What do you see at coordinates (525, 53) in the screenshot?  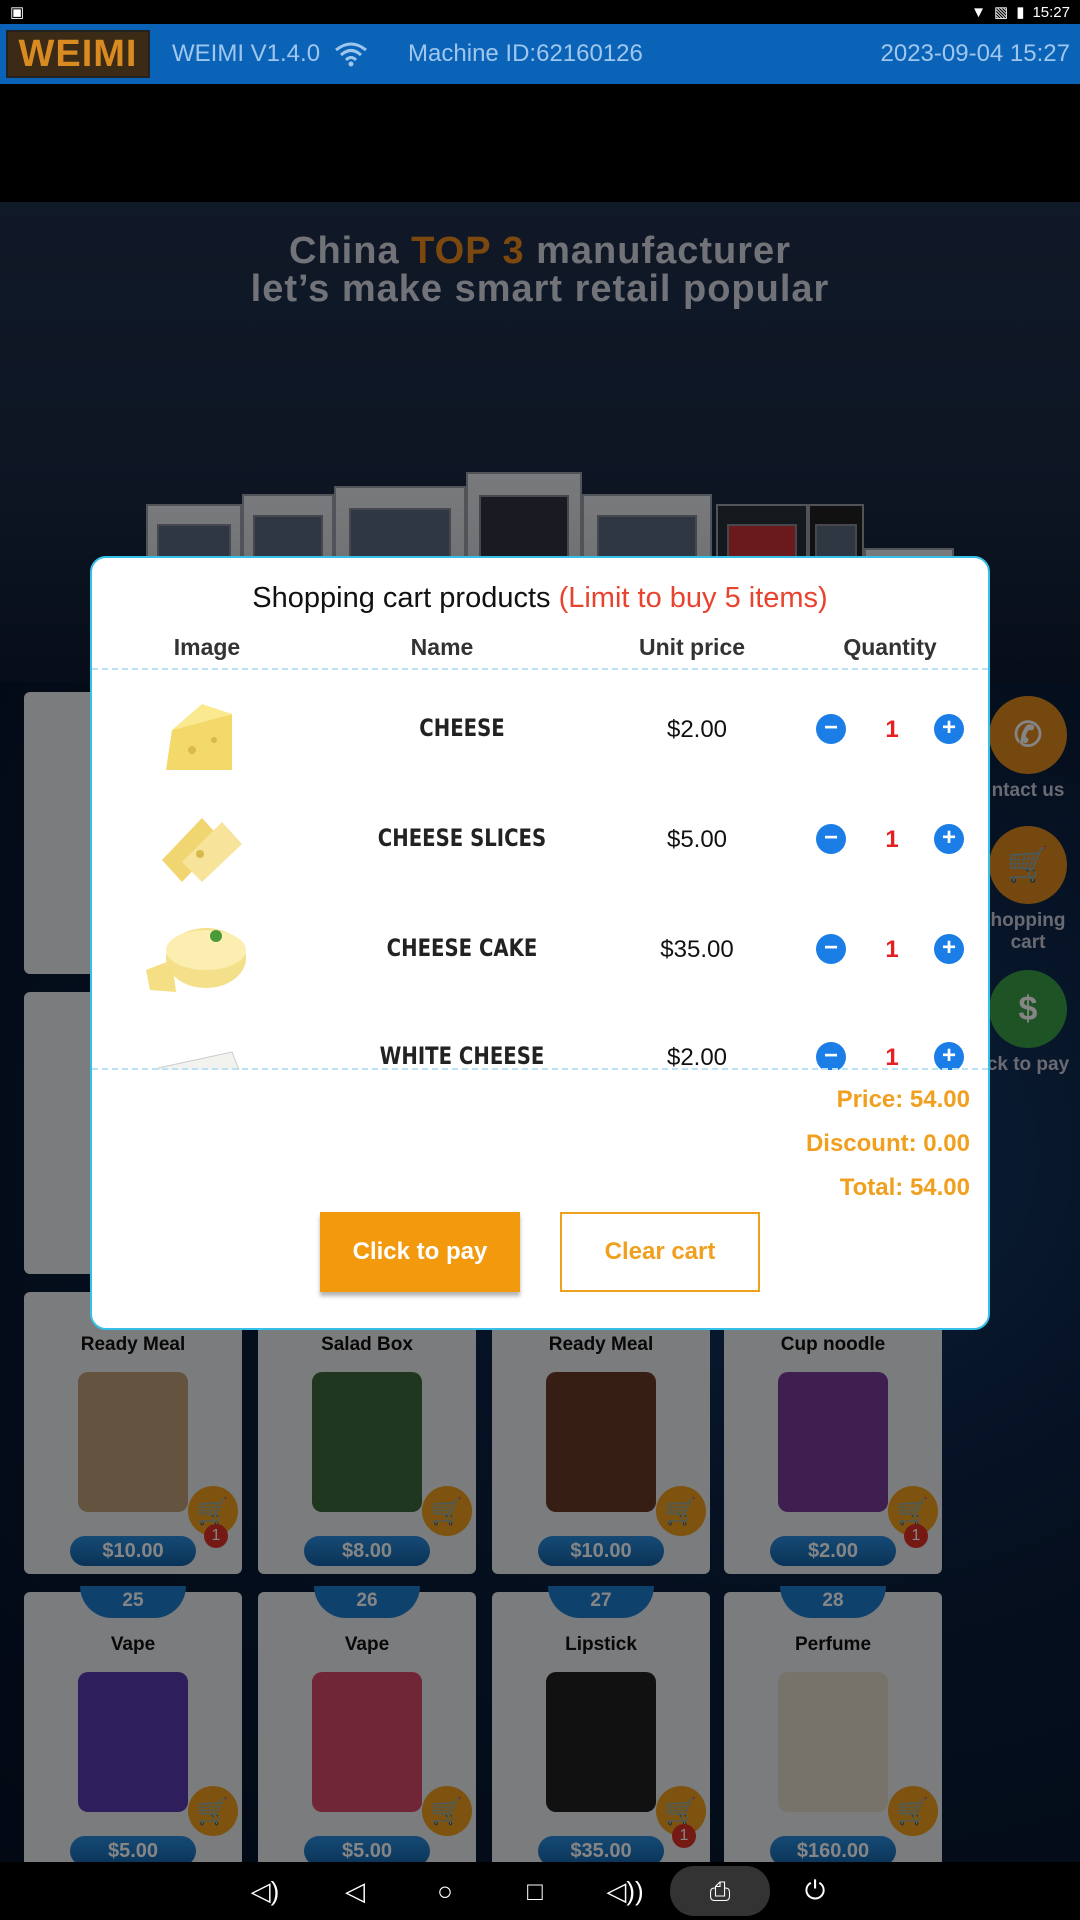 I see `machine-id: Machine ID:62160126` at bounding box center [525, 53].